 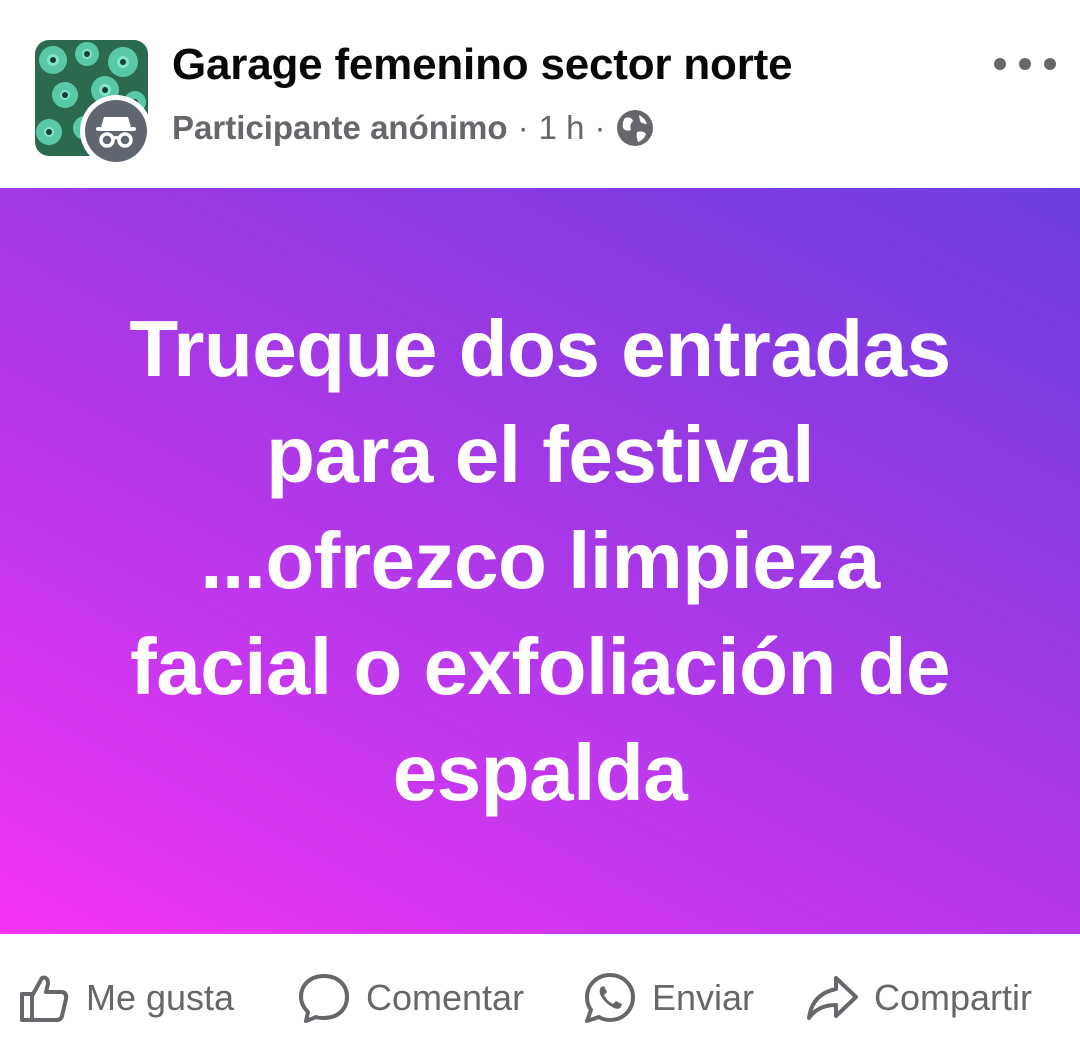 I want to click on share-label: Compartir, so click(x=953, y=997).